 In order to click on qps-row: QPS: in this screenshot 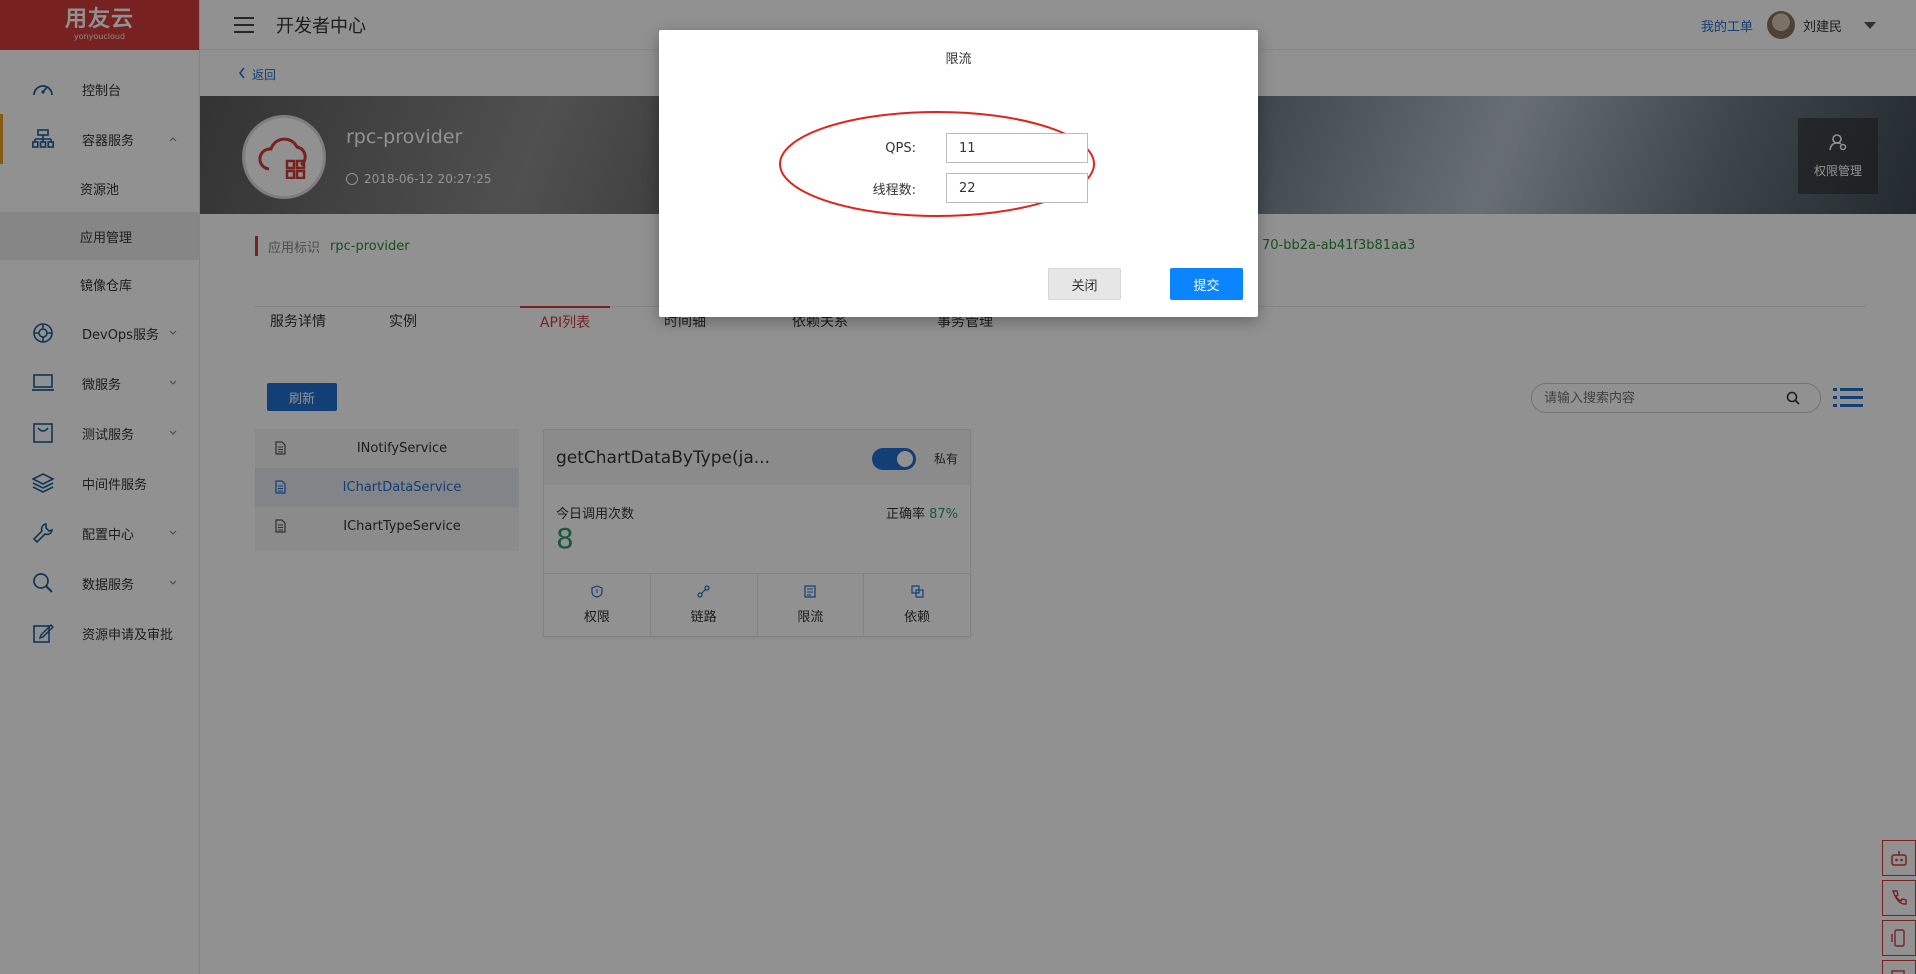, I will do `click(966, 148)`.